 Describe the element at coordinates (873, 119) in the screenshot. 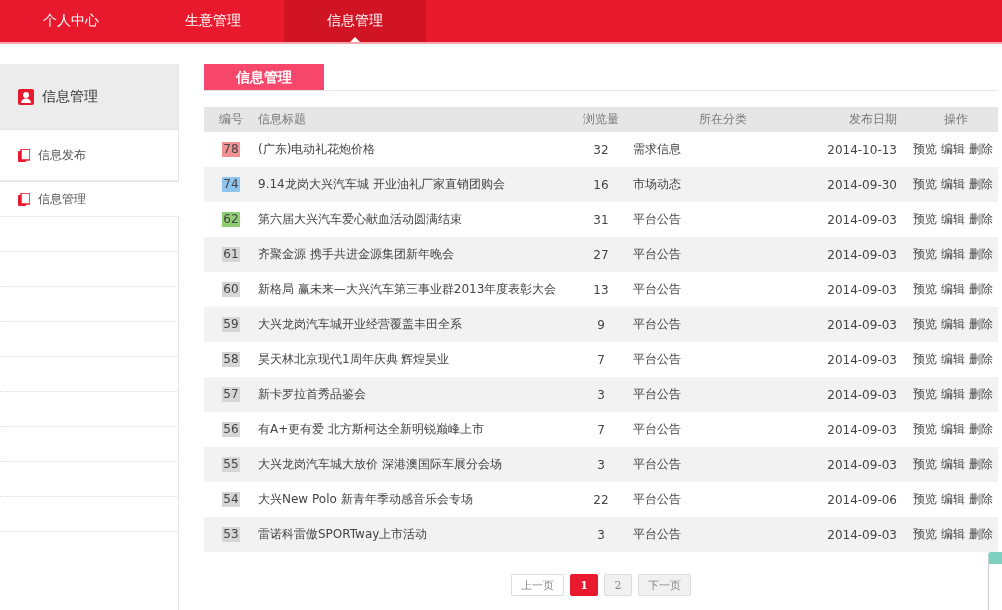

I see `column-header: 发布日期` at that location.